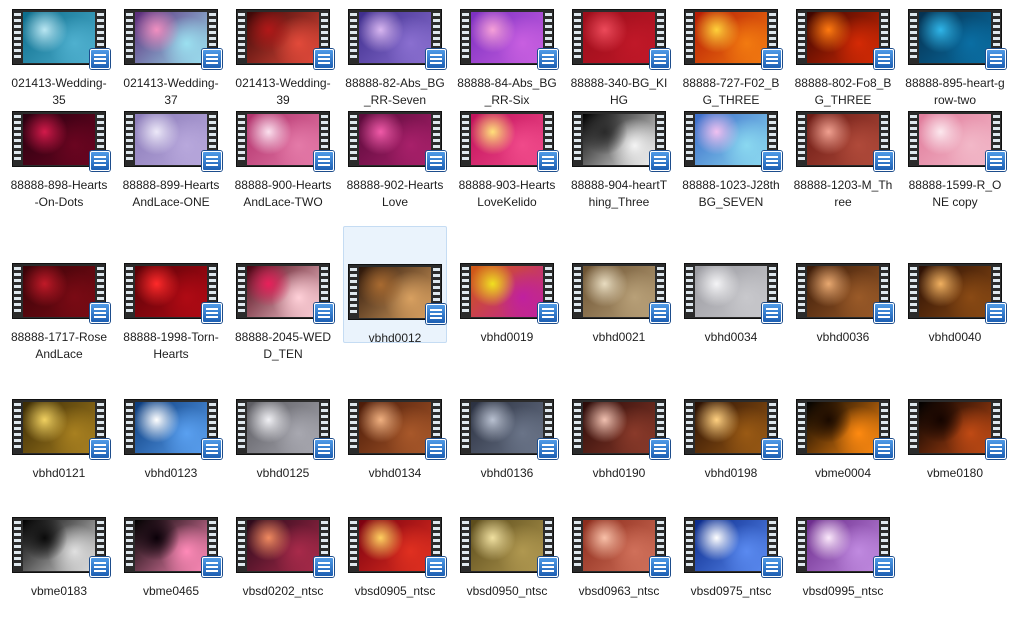  Describe the element at coordinates (59, 473) in the screenshot. I see `file-name: vbhd0121` at that location.